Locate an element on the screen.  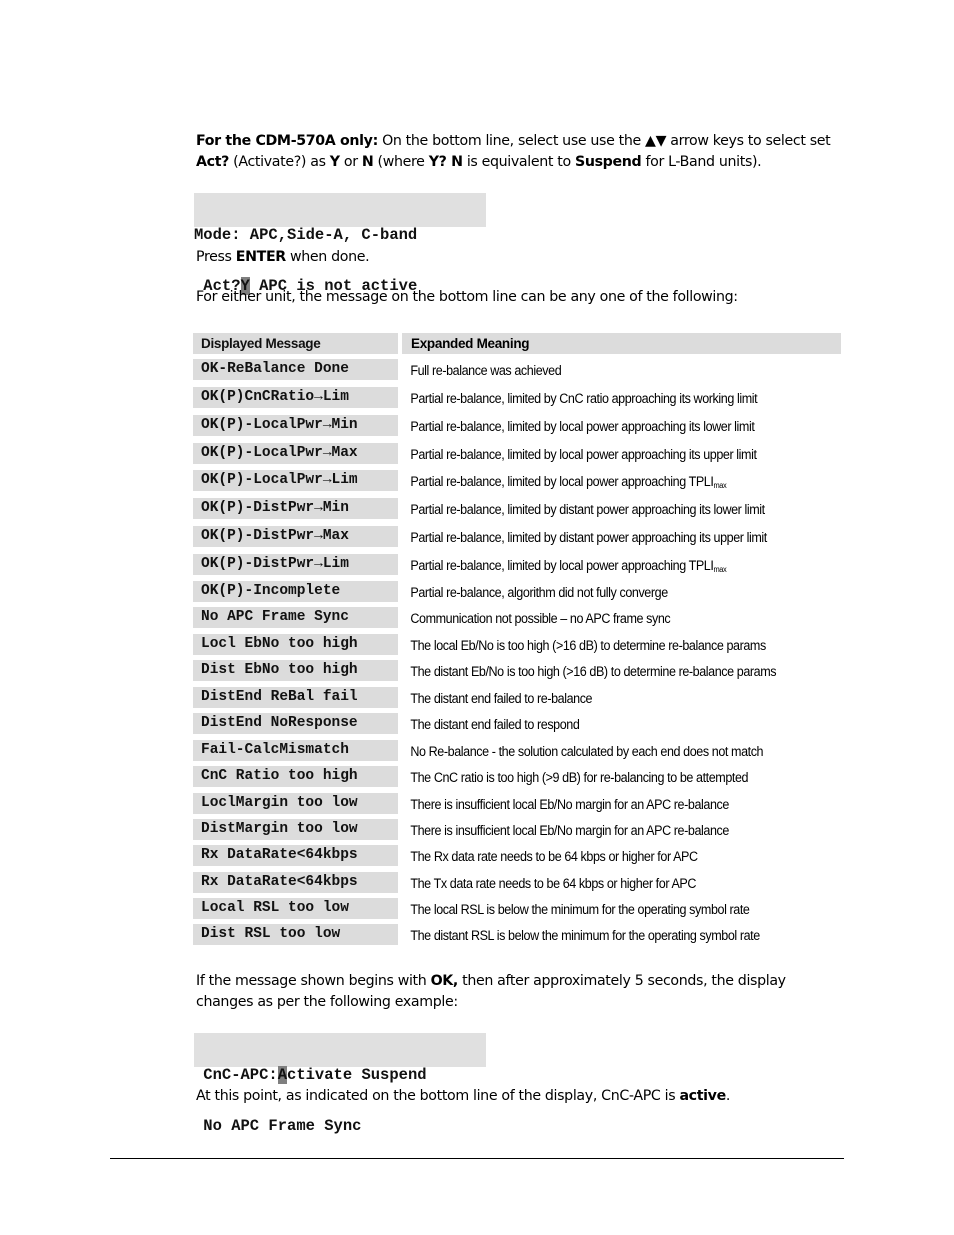
yn-label: Y? N is located at coordinates (445, 162).